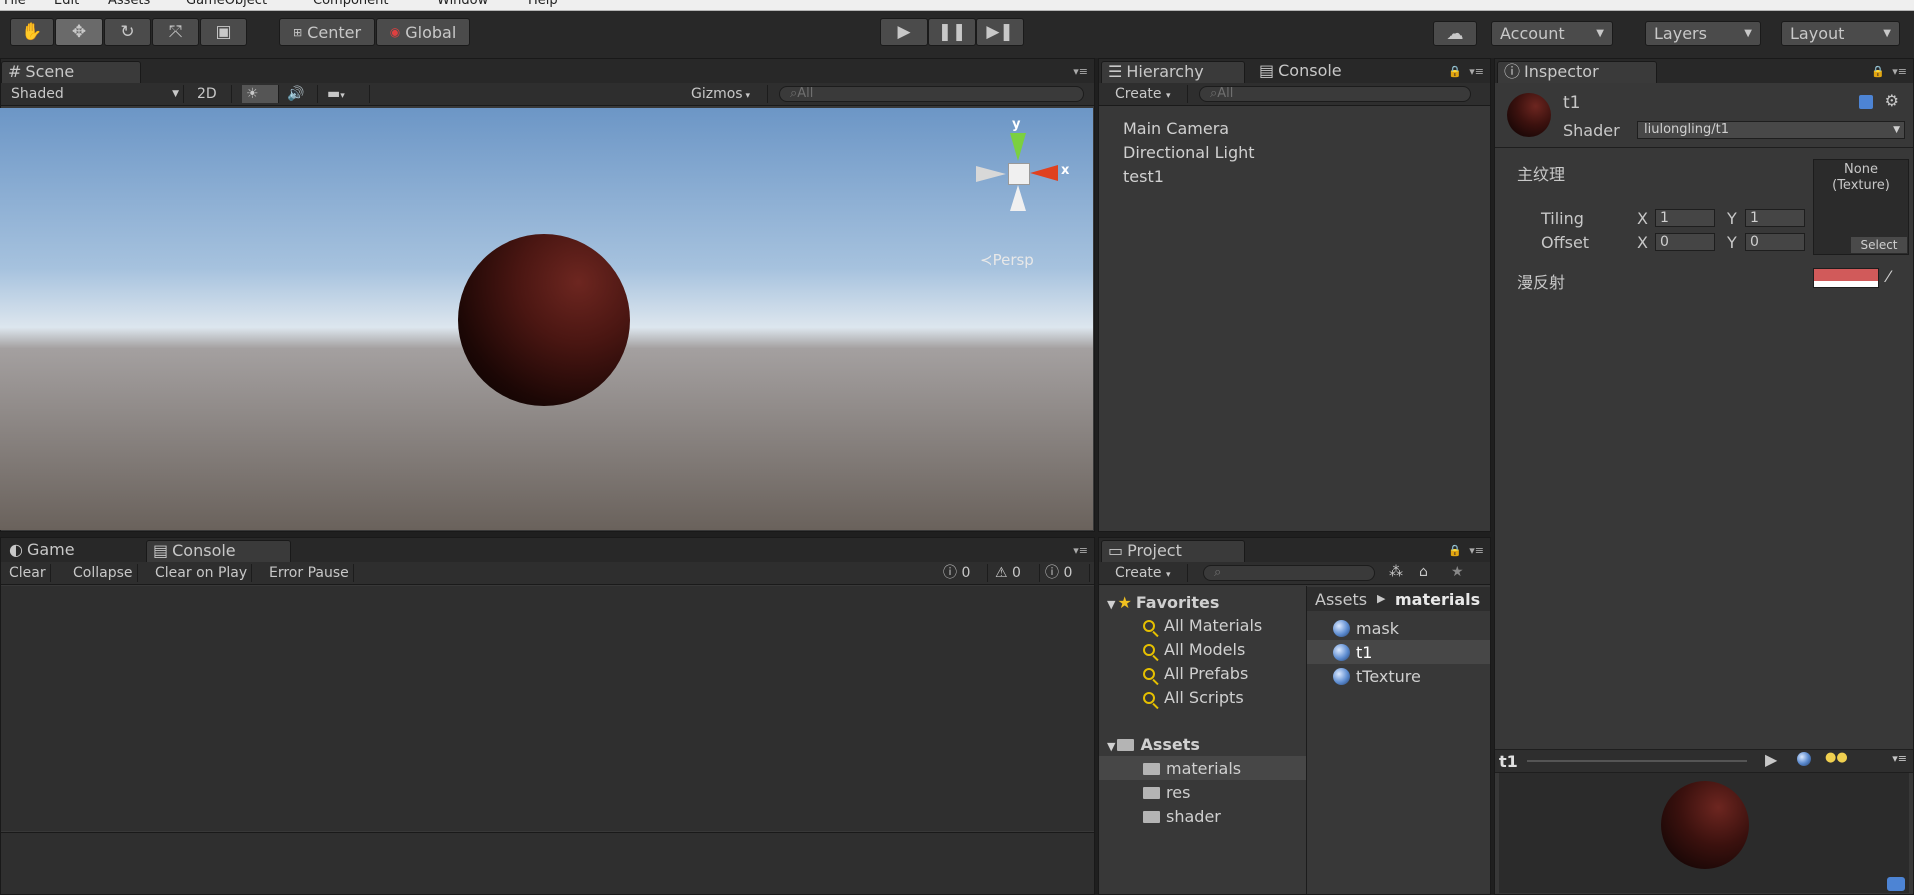 Image resolution: width=1914 pixels, height=895 pixels. I want to click on pause-button: ❚❚, so click(952, 32).